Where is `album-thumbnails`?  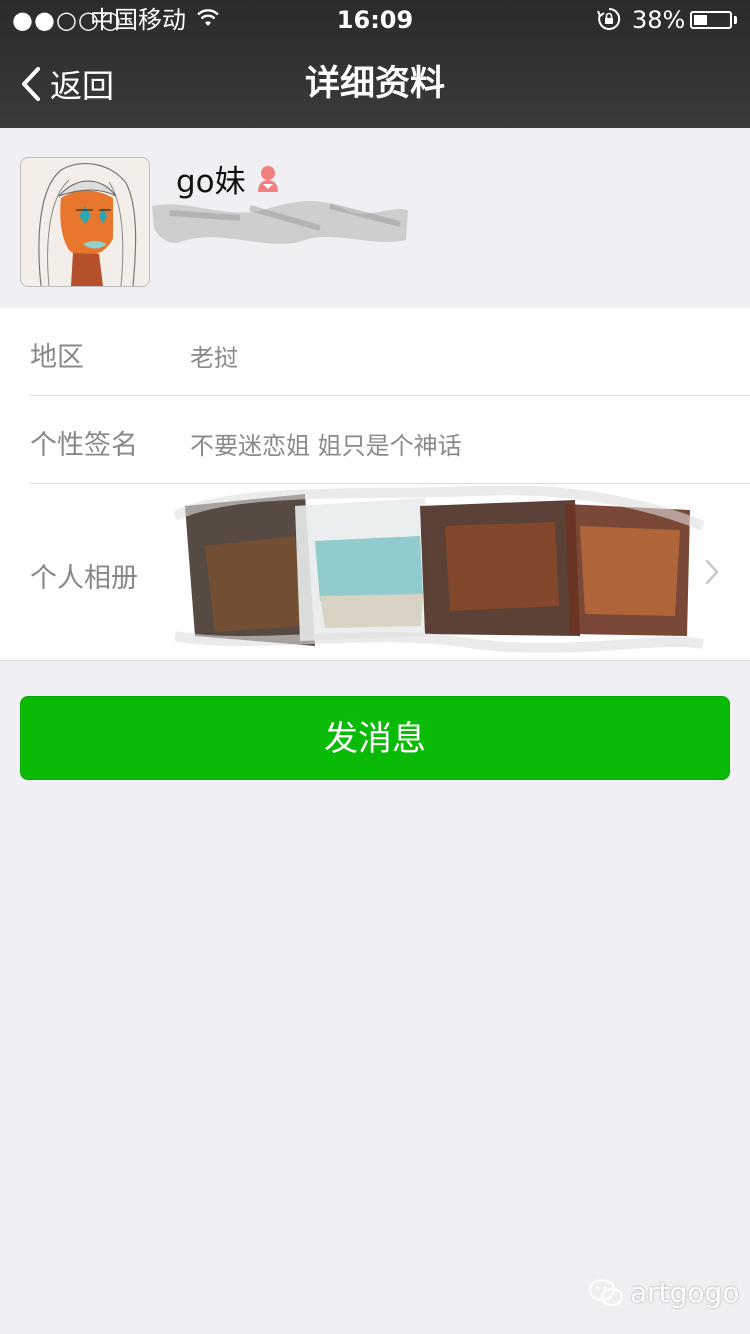 album-thumbnails is located at coordinates (440, 569).